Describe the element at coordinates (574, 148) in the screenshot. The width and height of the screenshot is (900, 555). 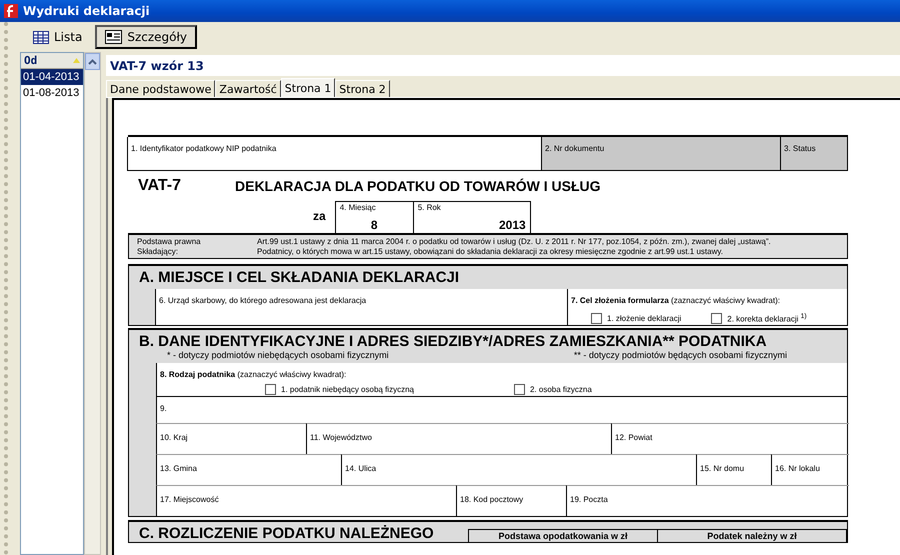
I see `field-label: 2. Nr dokumentu` at that location.